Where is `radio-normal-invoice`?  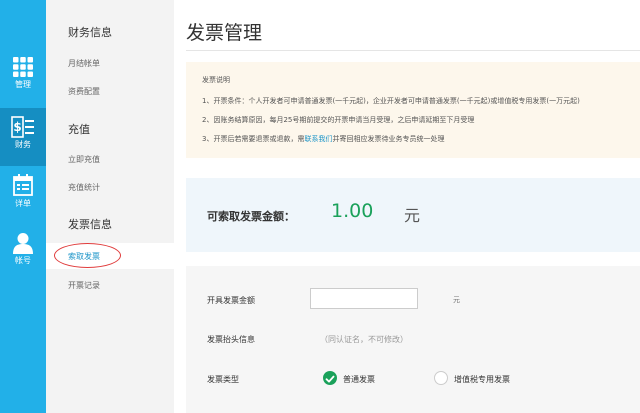
radio-normal-invoice is located at coordinates (330, 378).